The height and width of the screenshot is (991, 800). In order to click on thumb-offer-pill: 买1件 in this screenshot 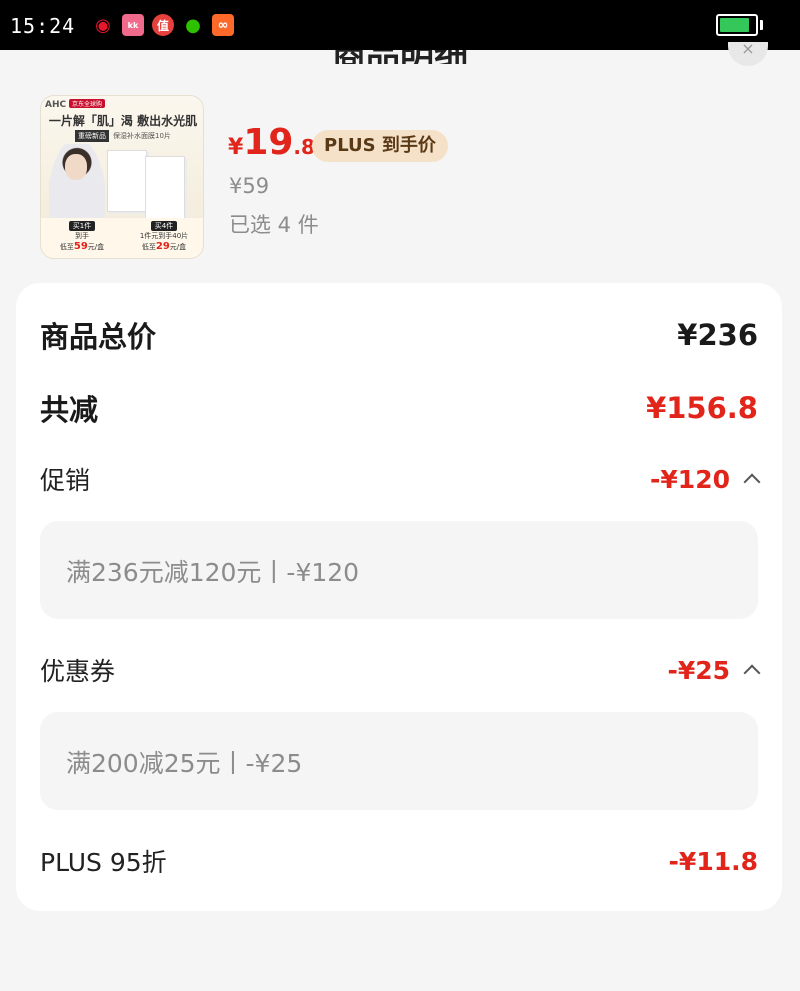, I will do `click(82, 226)`.